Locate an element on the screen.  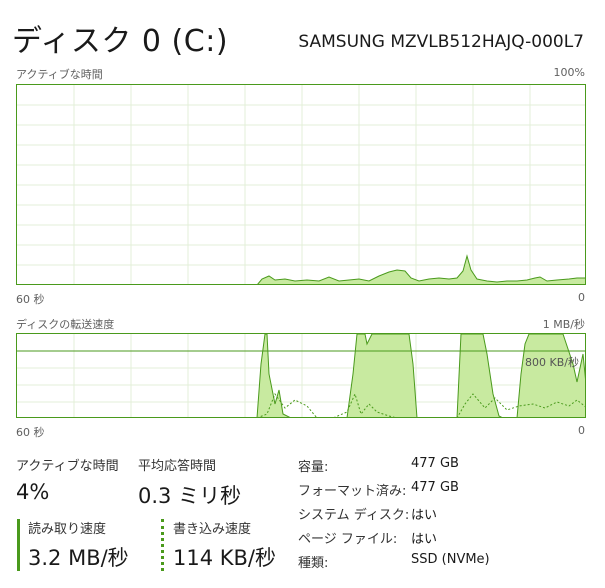
active-time-max-label: 100% is located at coordinates (569, 72).